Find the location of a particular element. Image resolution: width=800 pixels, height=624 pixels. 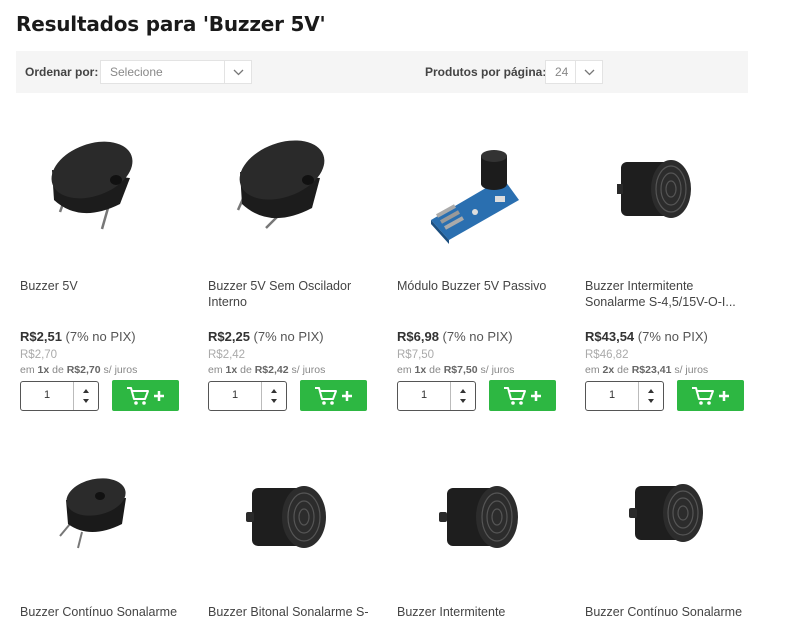

per-page-value: 24 is located at coordinates (562, 72).